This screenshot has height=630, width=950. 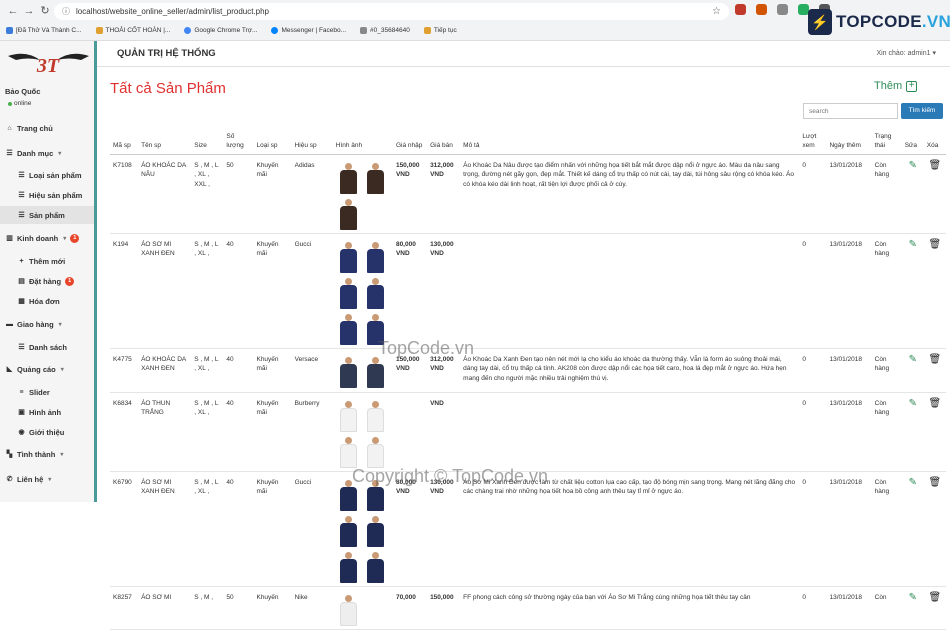 What do you see at coordinates (906, 53) in the screenshot?
I see `user-greeting: Xin chào: admin1 ▾` at bounding box center [906, 53].